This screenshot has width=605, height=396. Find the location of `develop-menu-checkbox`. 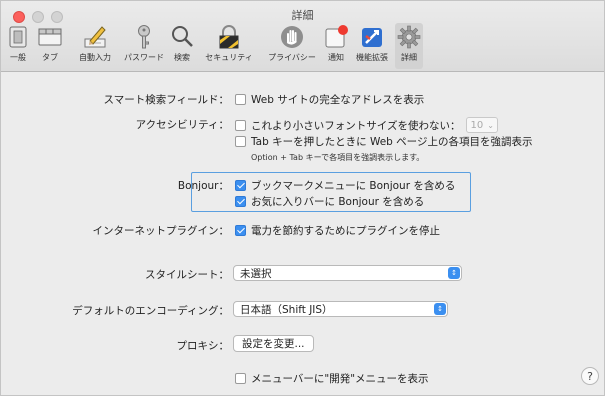

develop-menu-checkbox is located at coordinates (240, 378).